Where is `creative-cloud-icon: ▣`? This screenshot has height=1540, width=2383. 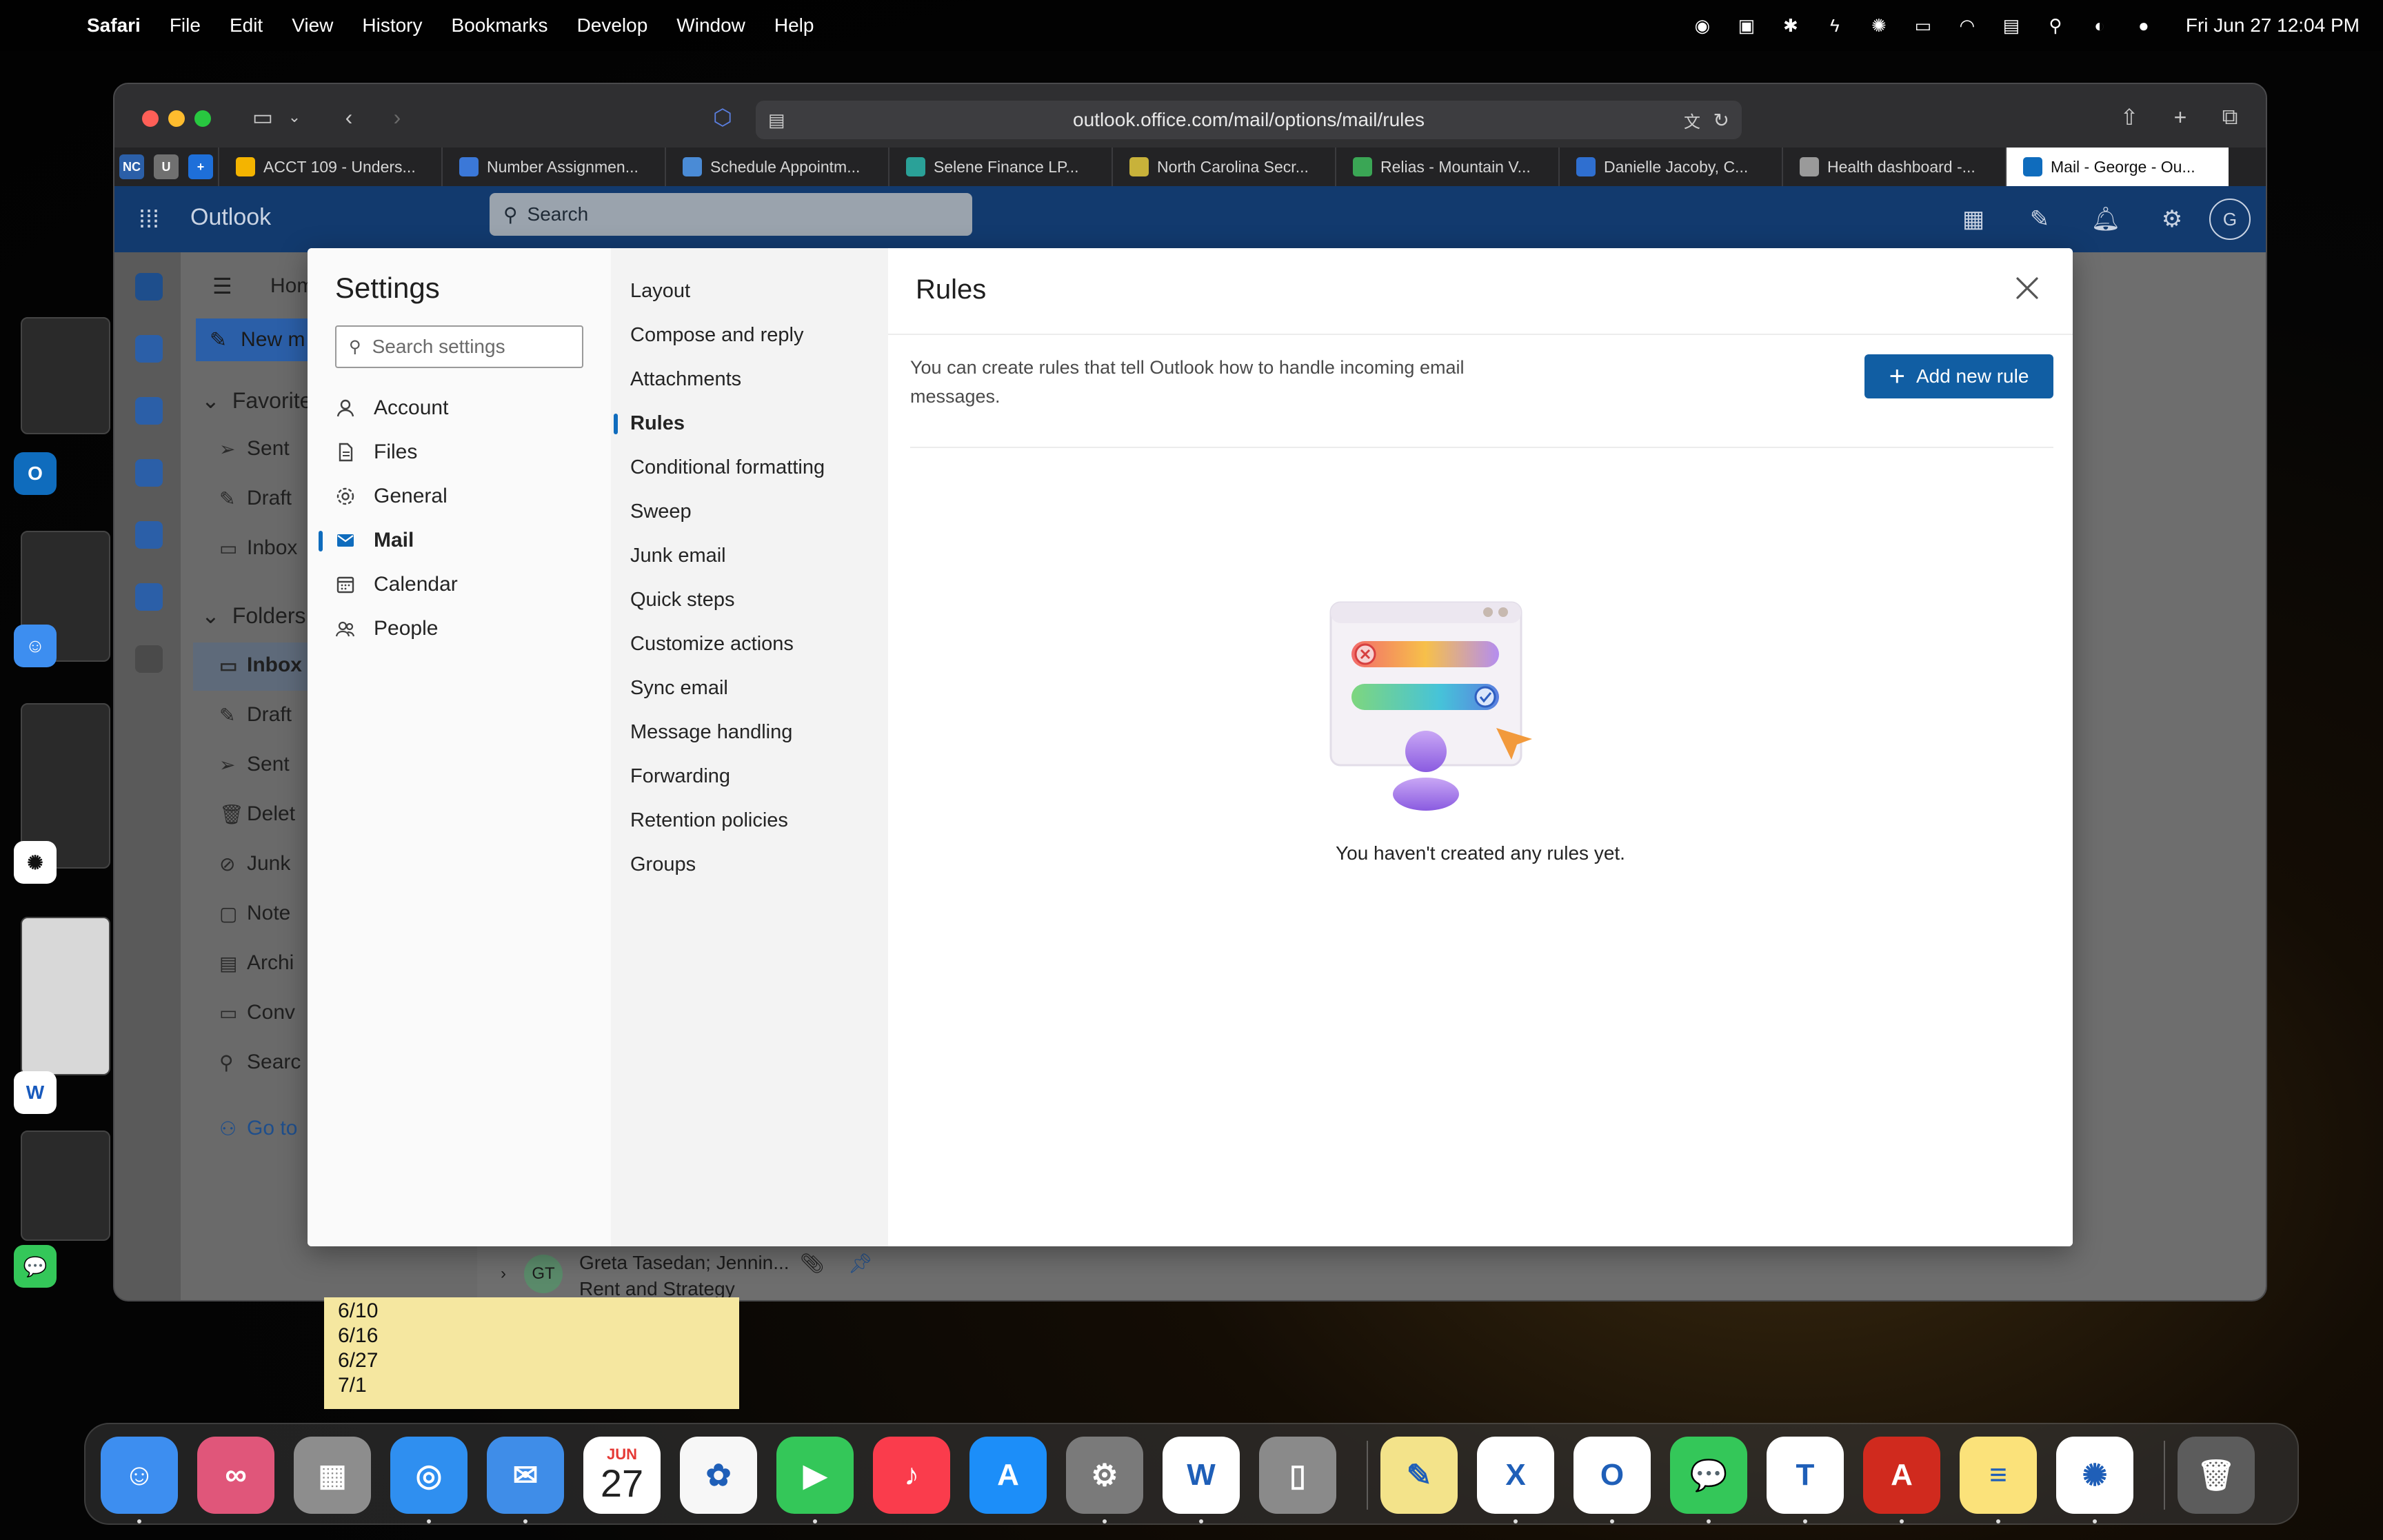 creative-cloud-icon: ▣ is located at coordinates (1746, 26).